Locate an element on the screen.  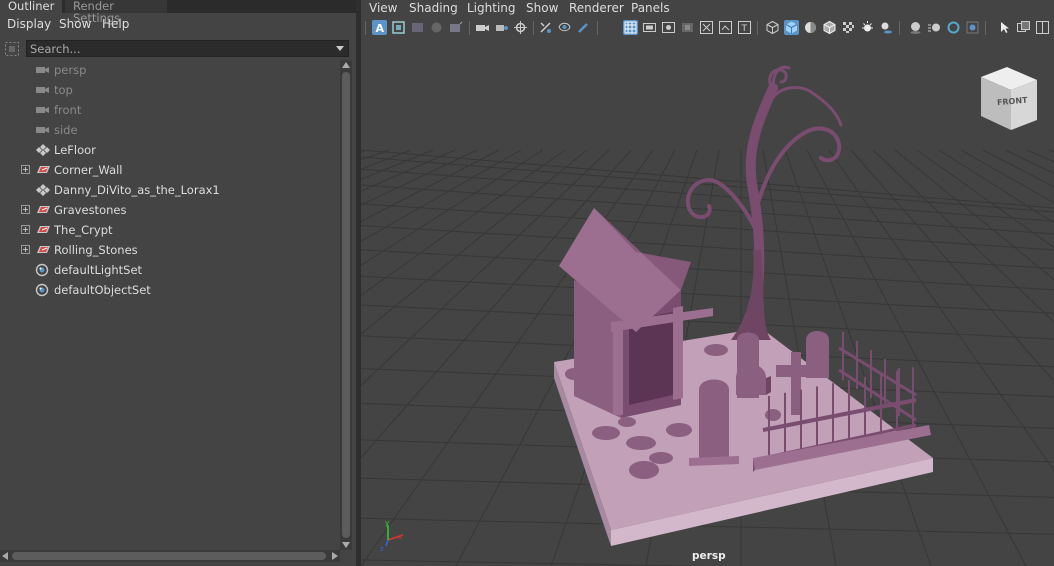
screen-space-ao-icon is located at coordinates (915, 27).